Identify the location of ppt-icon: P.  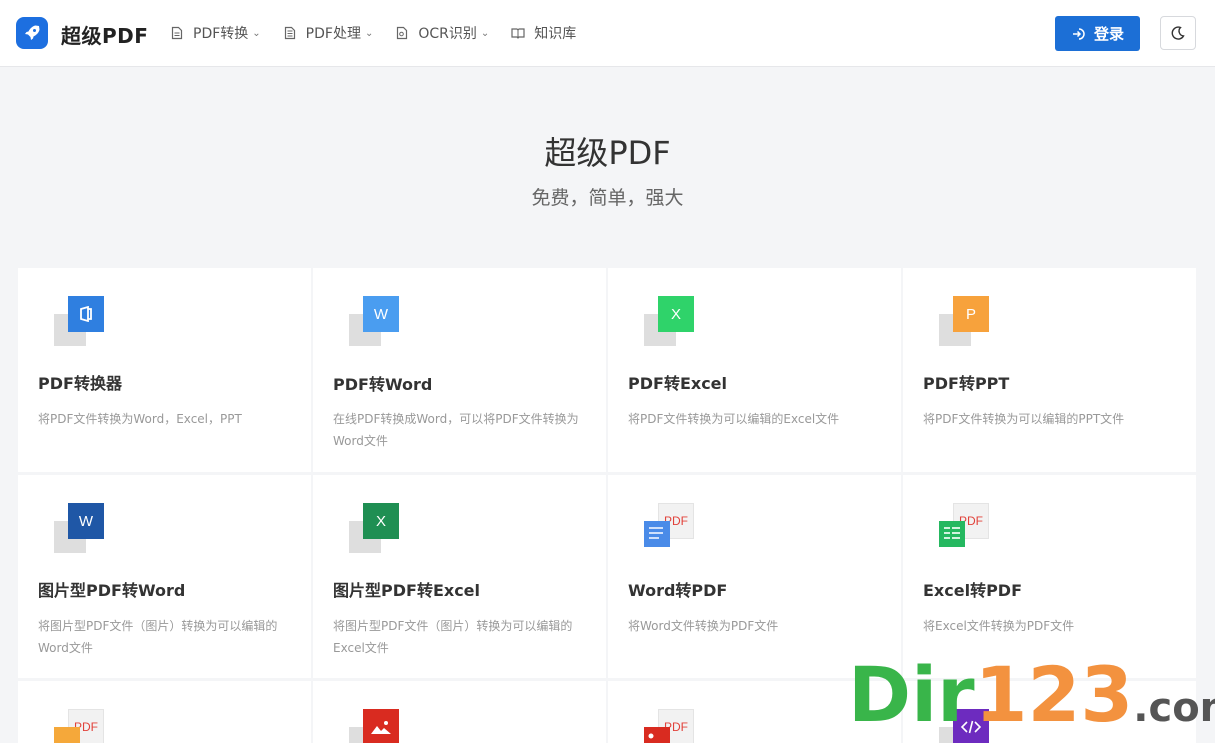
(965, 322).